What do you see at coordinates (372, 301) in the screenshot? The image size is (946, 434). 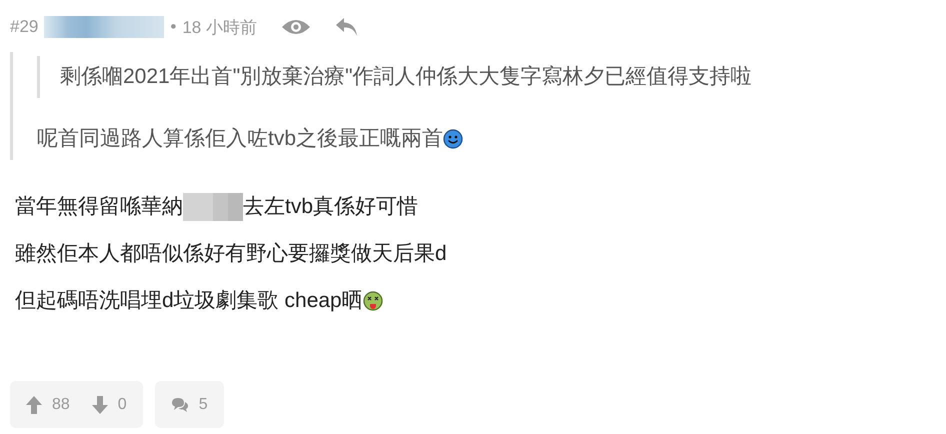 I see `sick-face-icon` at bounding box center [372, 301].